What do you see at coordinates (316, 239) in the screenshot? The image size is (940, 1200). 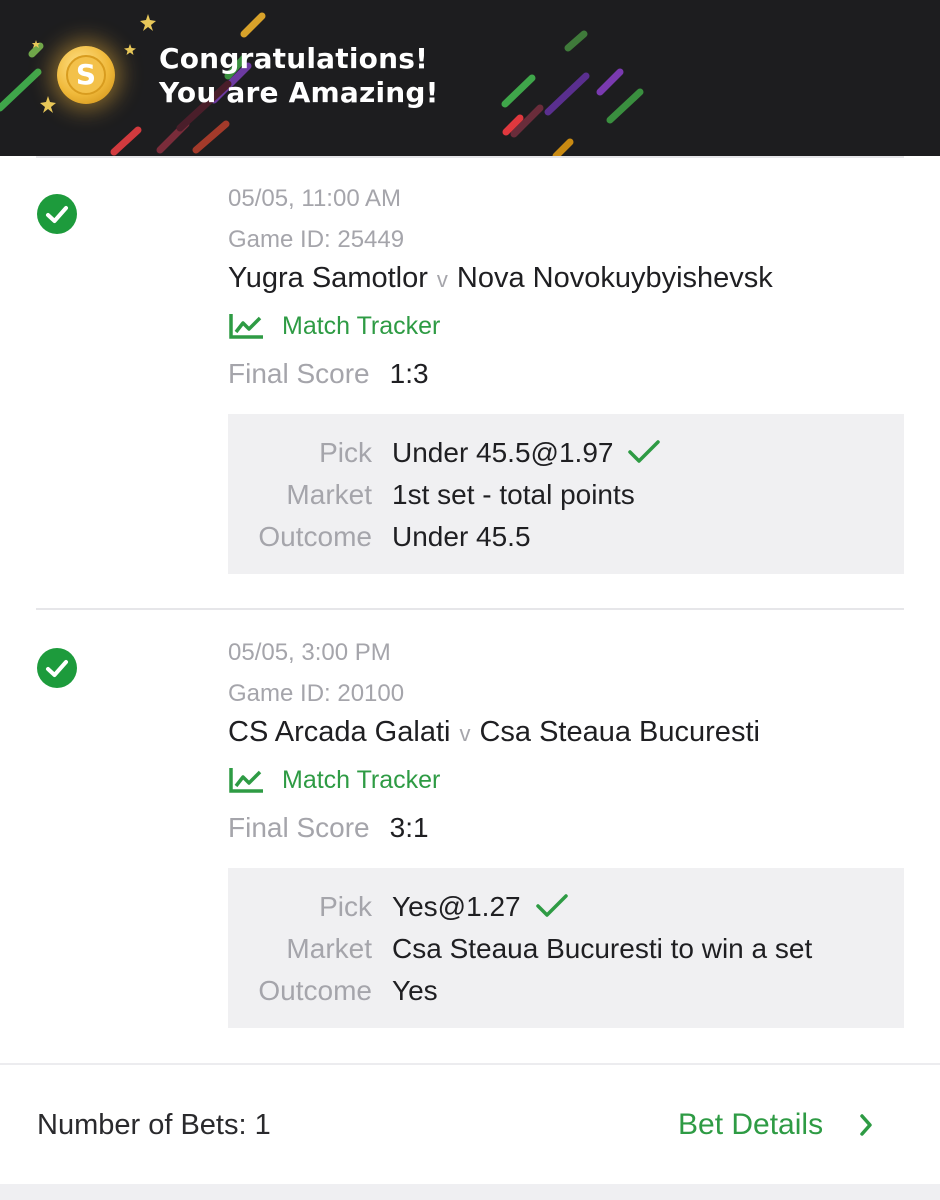 I see `game-id: Game ID: 25449` at bounding box center [316, 239].